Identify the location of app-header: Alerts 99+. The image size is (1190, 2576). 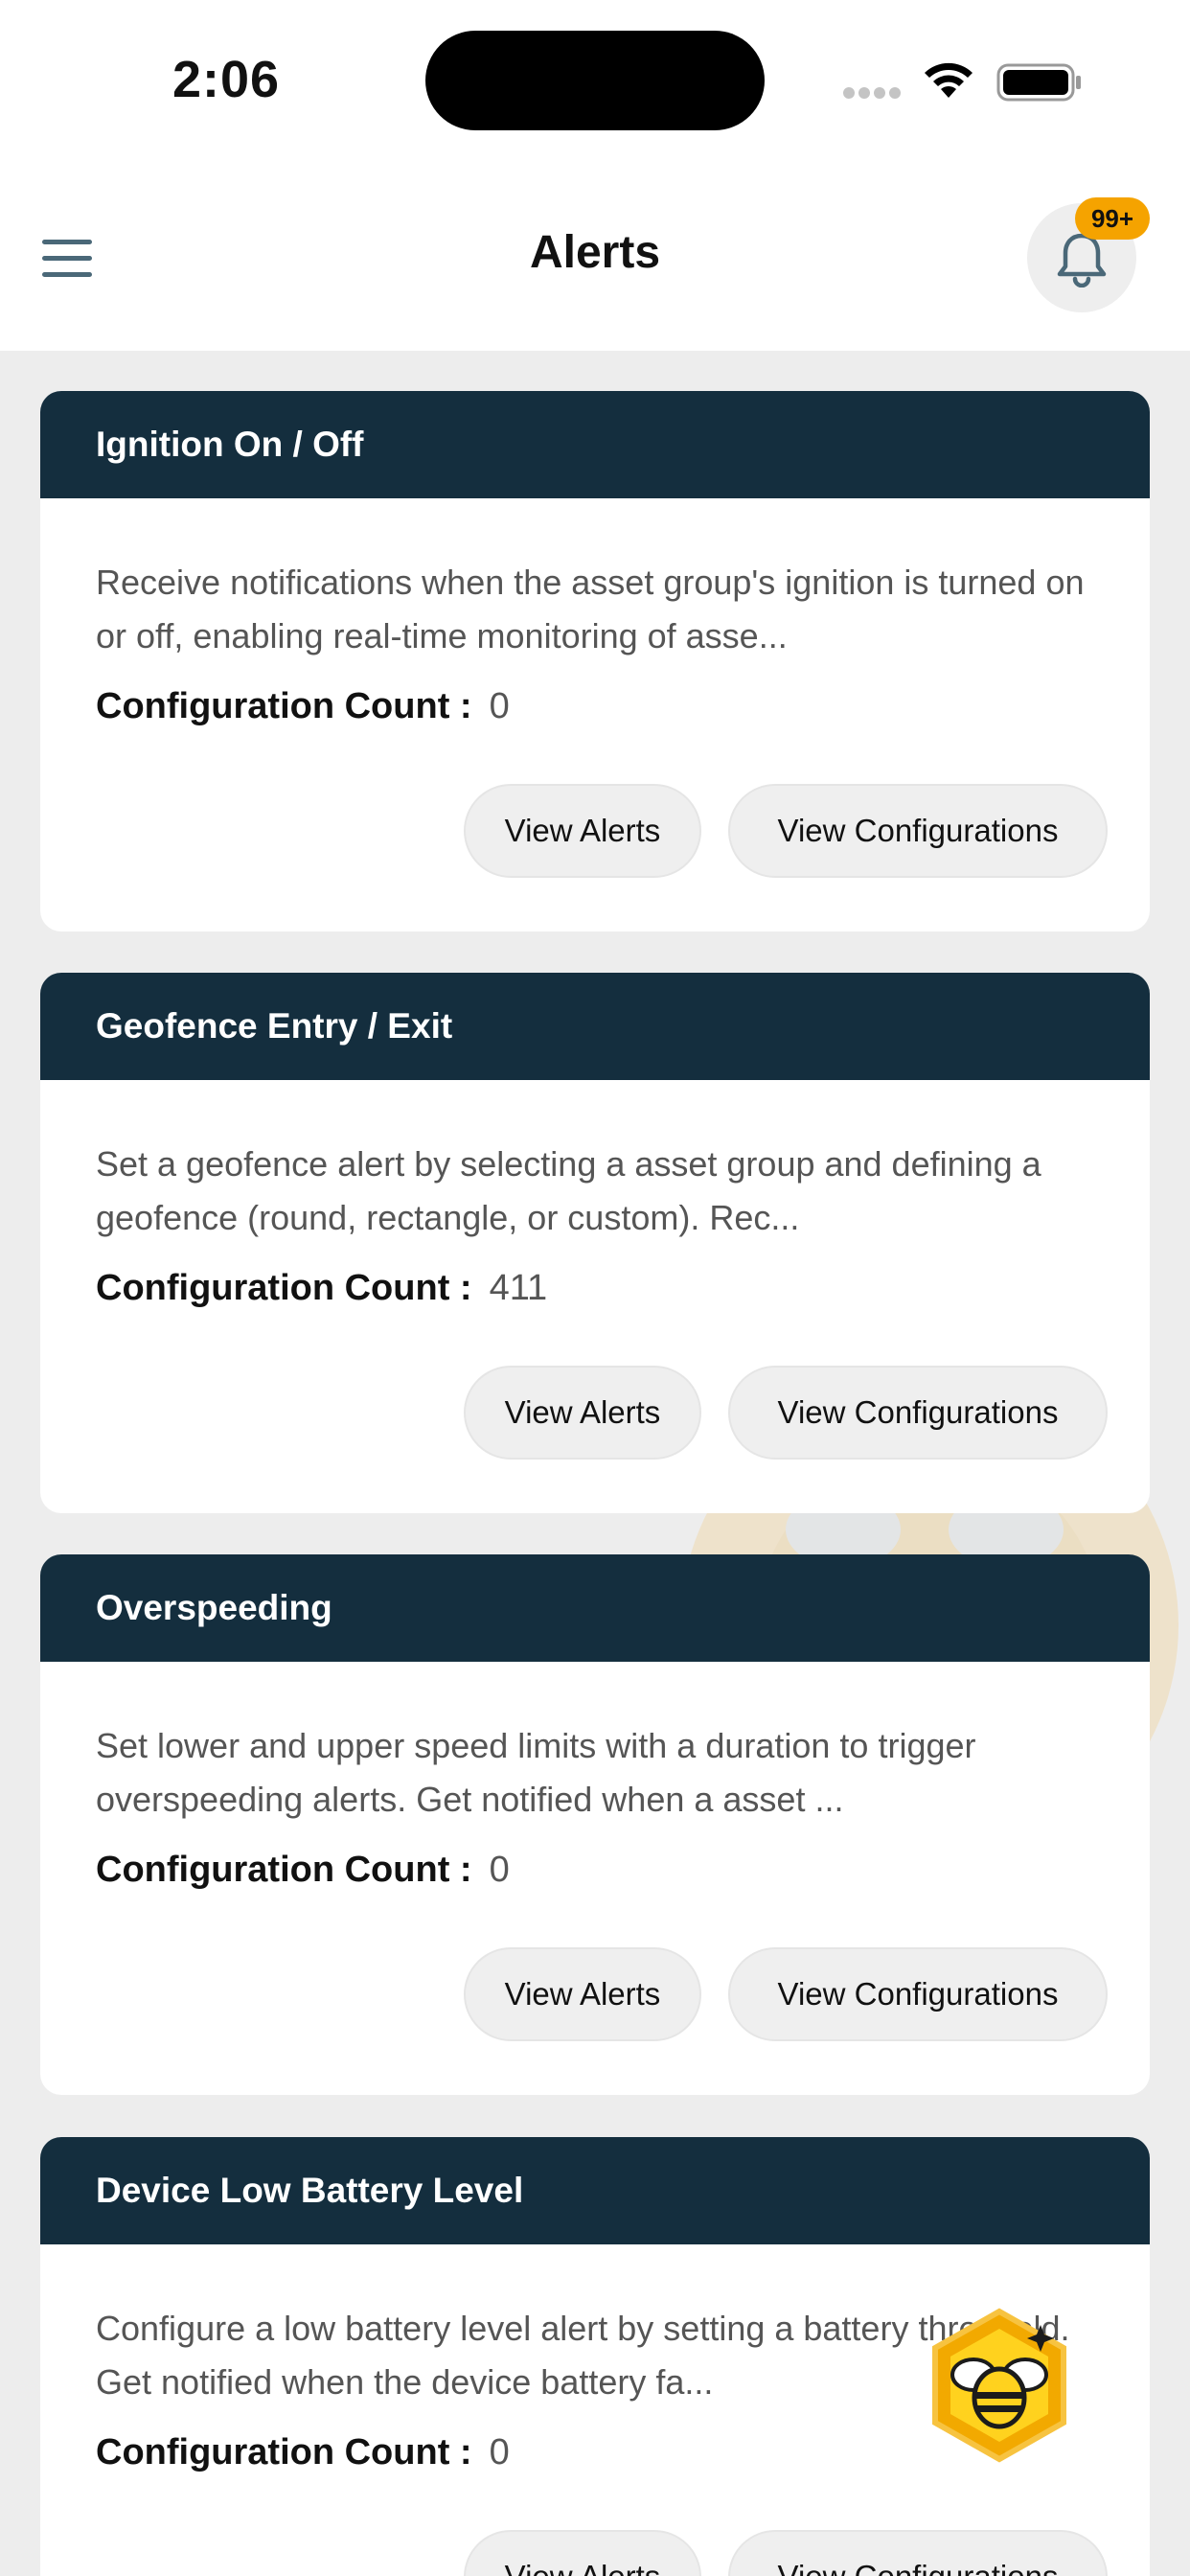
(595, 257).